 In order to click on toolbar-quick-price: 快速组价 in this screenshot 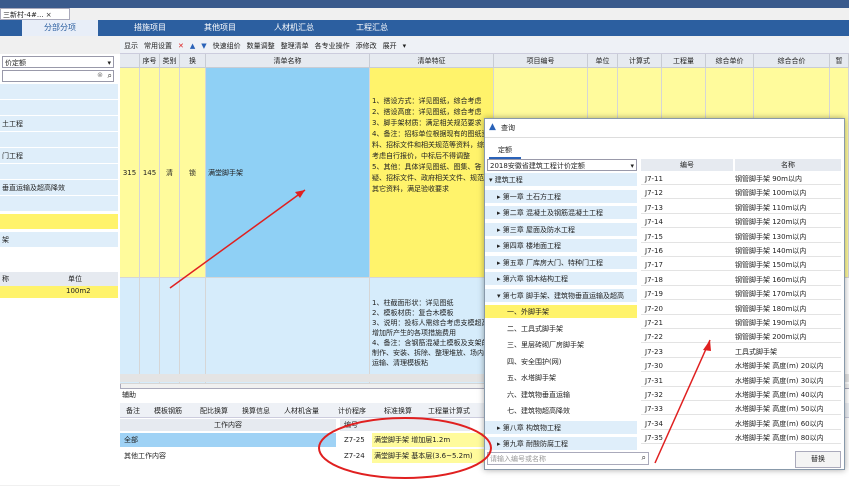, I will do `click(227, 46)`.